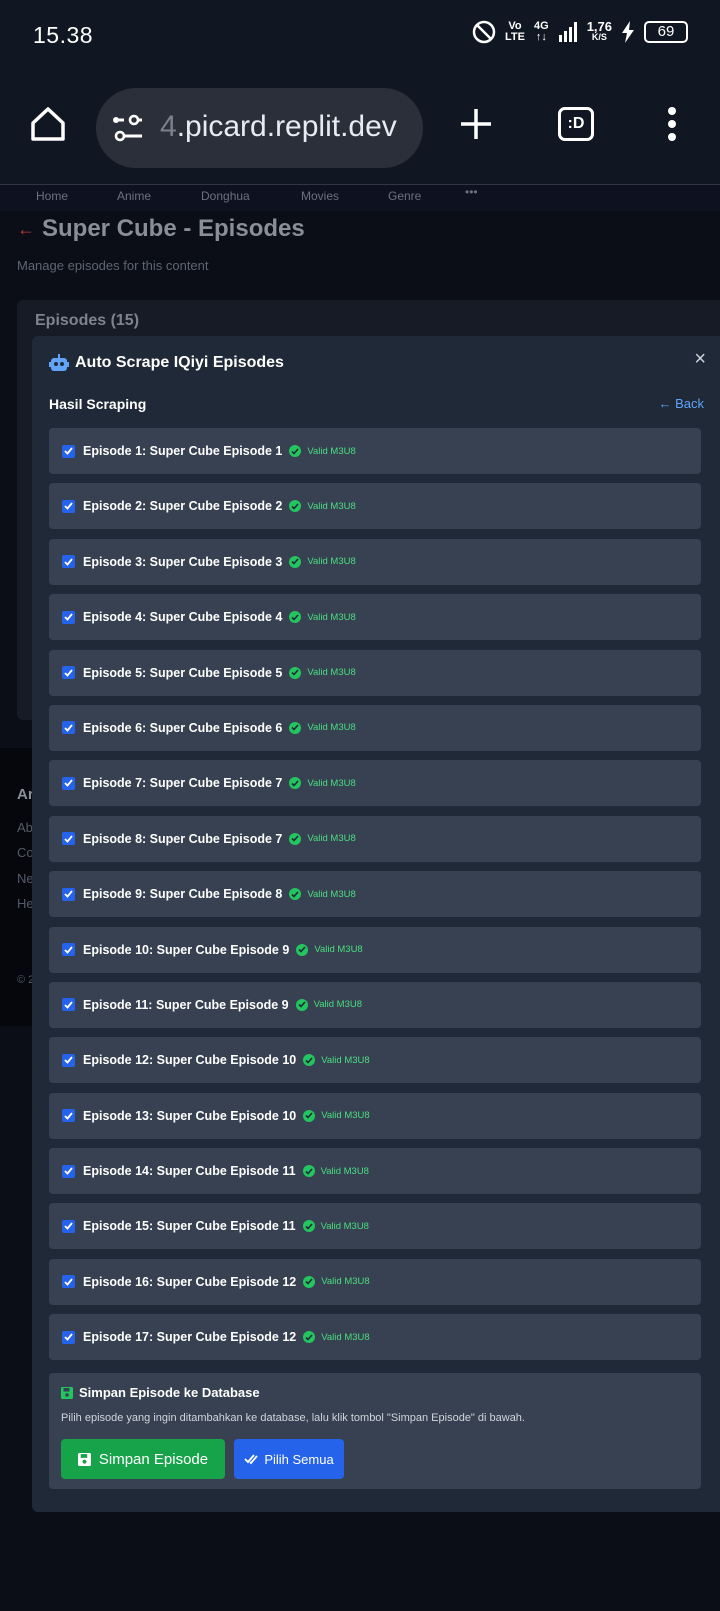 The width and height of the screenshot is (720, 1611). Describe the element at coordinates (183, 727) in the screenshot. I see `episode-title: Episode 6: Super Cube Episode 6` at that location.